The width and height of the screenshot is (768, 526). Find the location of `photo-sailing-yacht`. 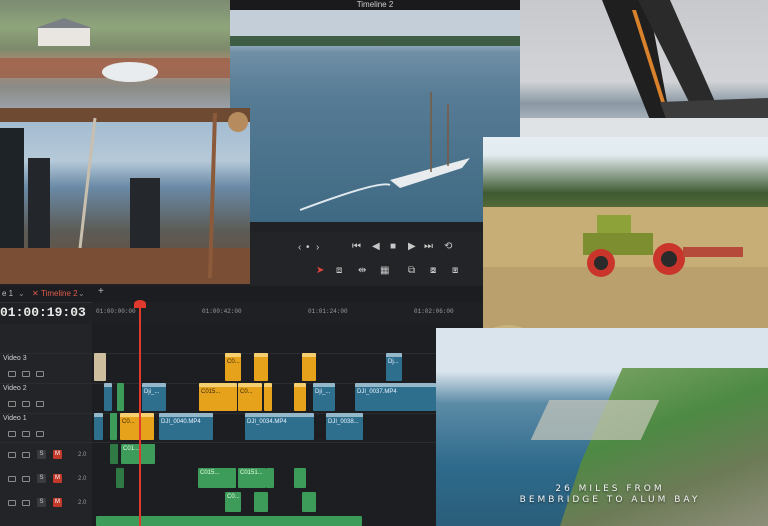

photo-sailing-yacht is located at coordinates (644, 74).